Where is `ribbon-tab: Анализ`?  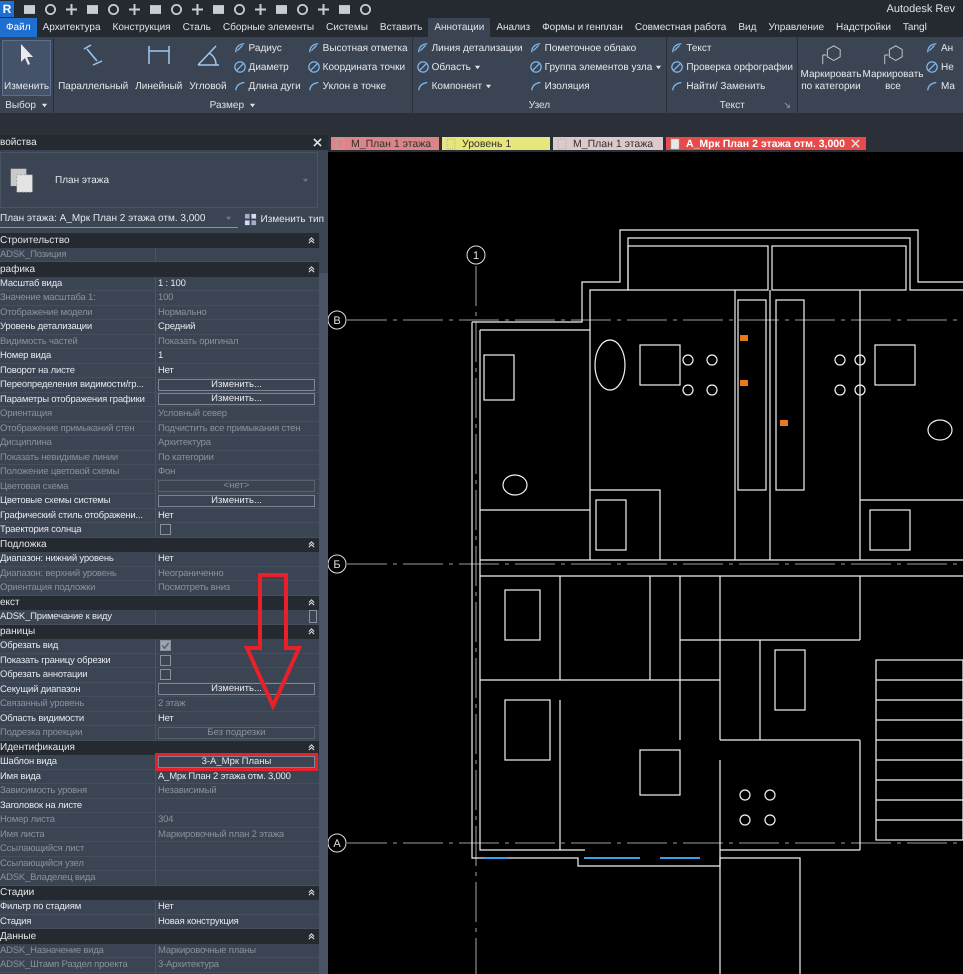 ribbon-tab: Анализ is located at coordinates (513, 27).